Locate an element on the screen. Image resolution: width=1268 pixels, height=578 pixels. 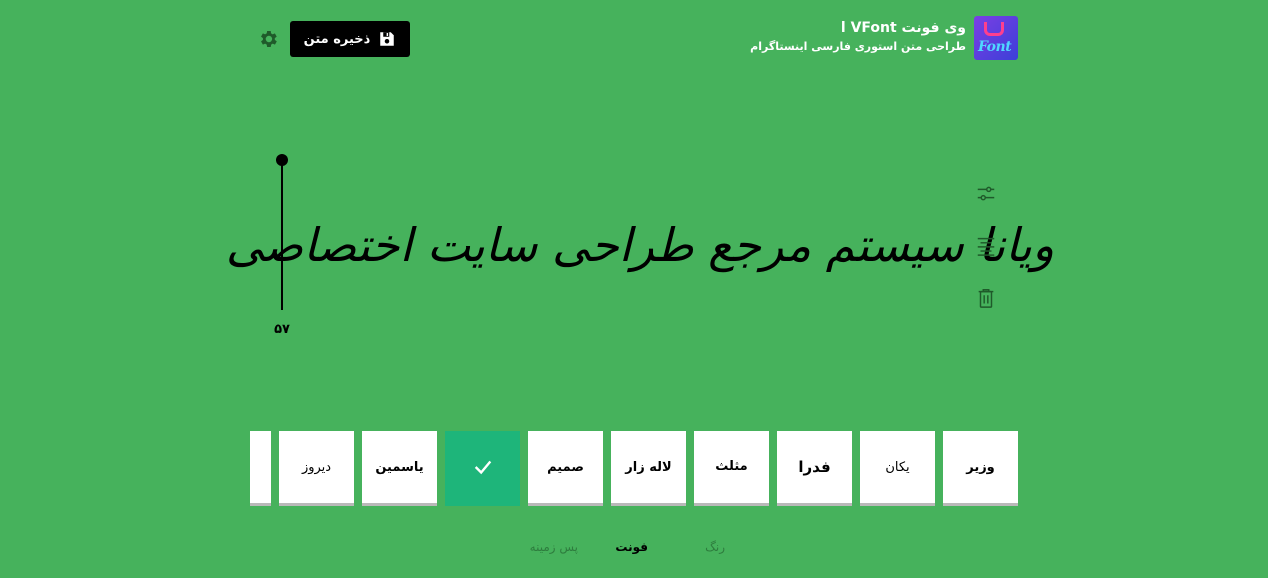
logo-mark is located at coordinates (994, 29).